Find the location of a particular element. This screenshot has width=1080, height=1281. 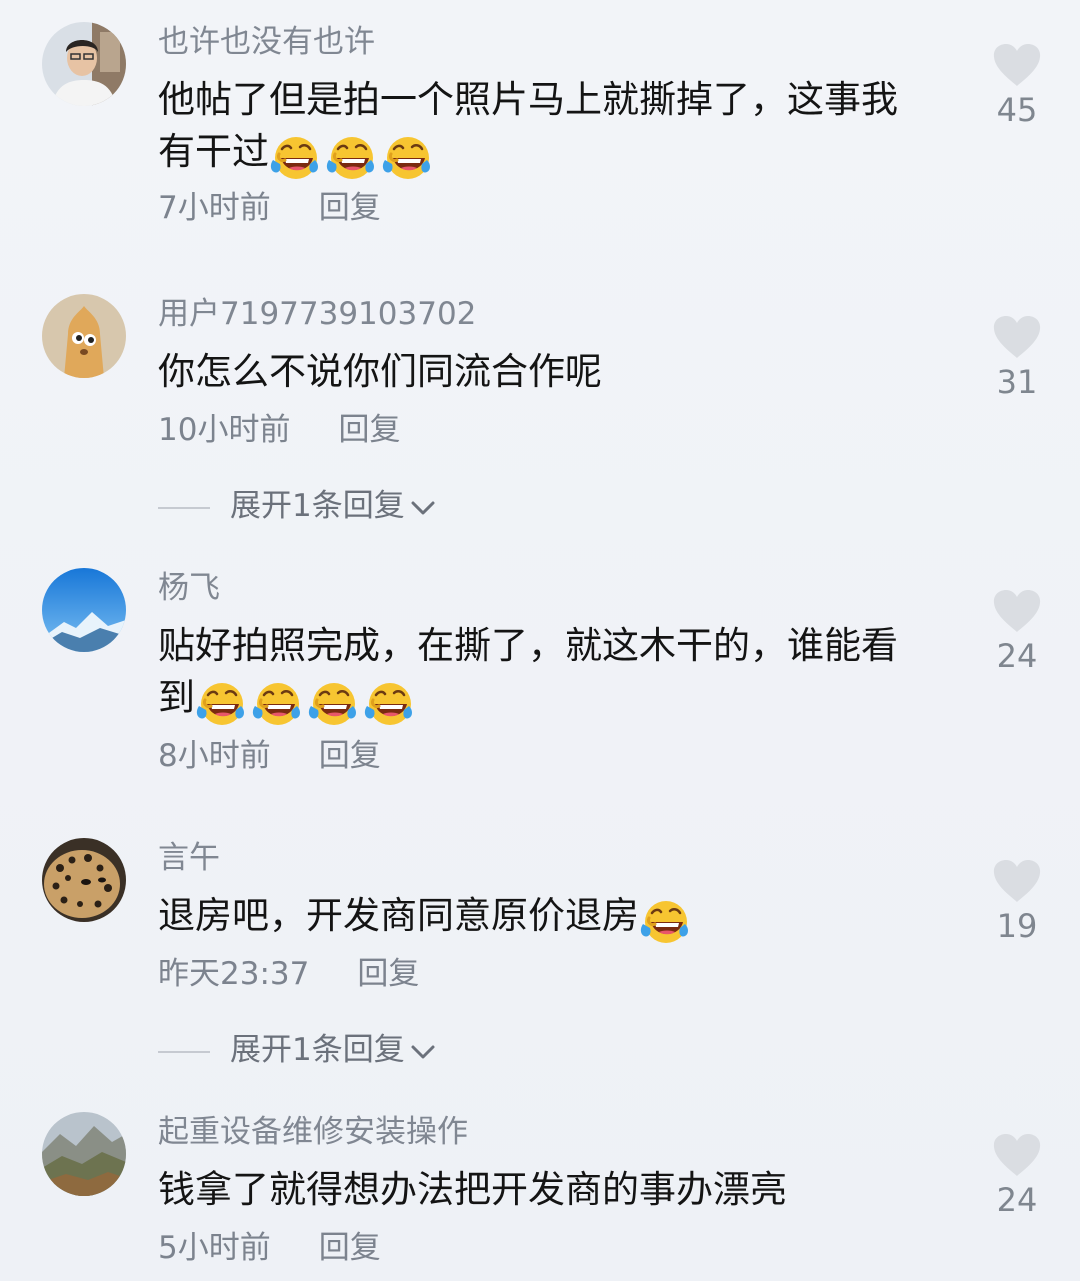

comment-timestamp: 10小时前 is located at coordinates (224, 430).